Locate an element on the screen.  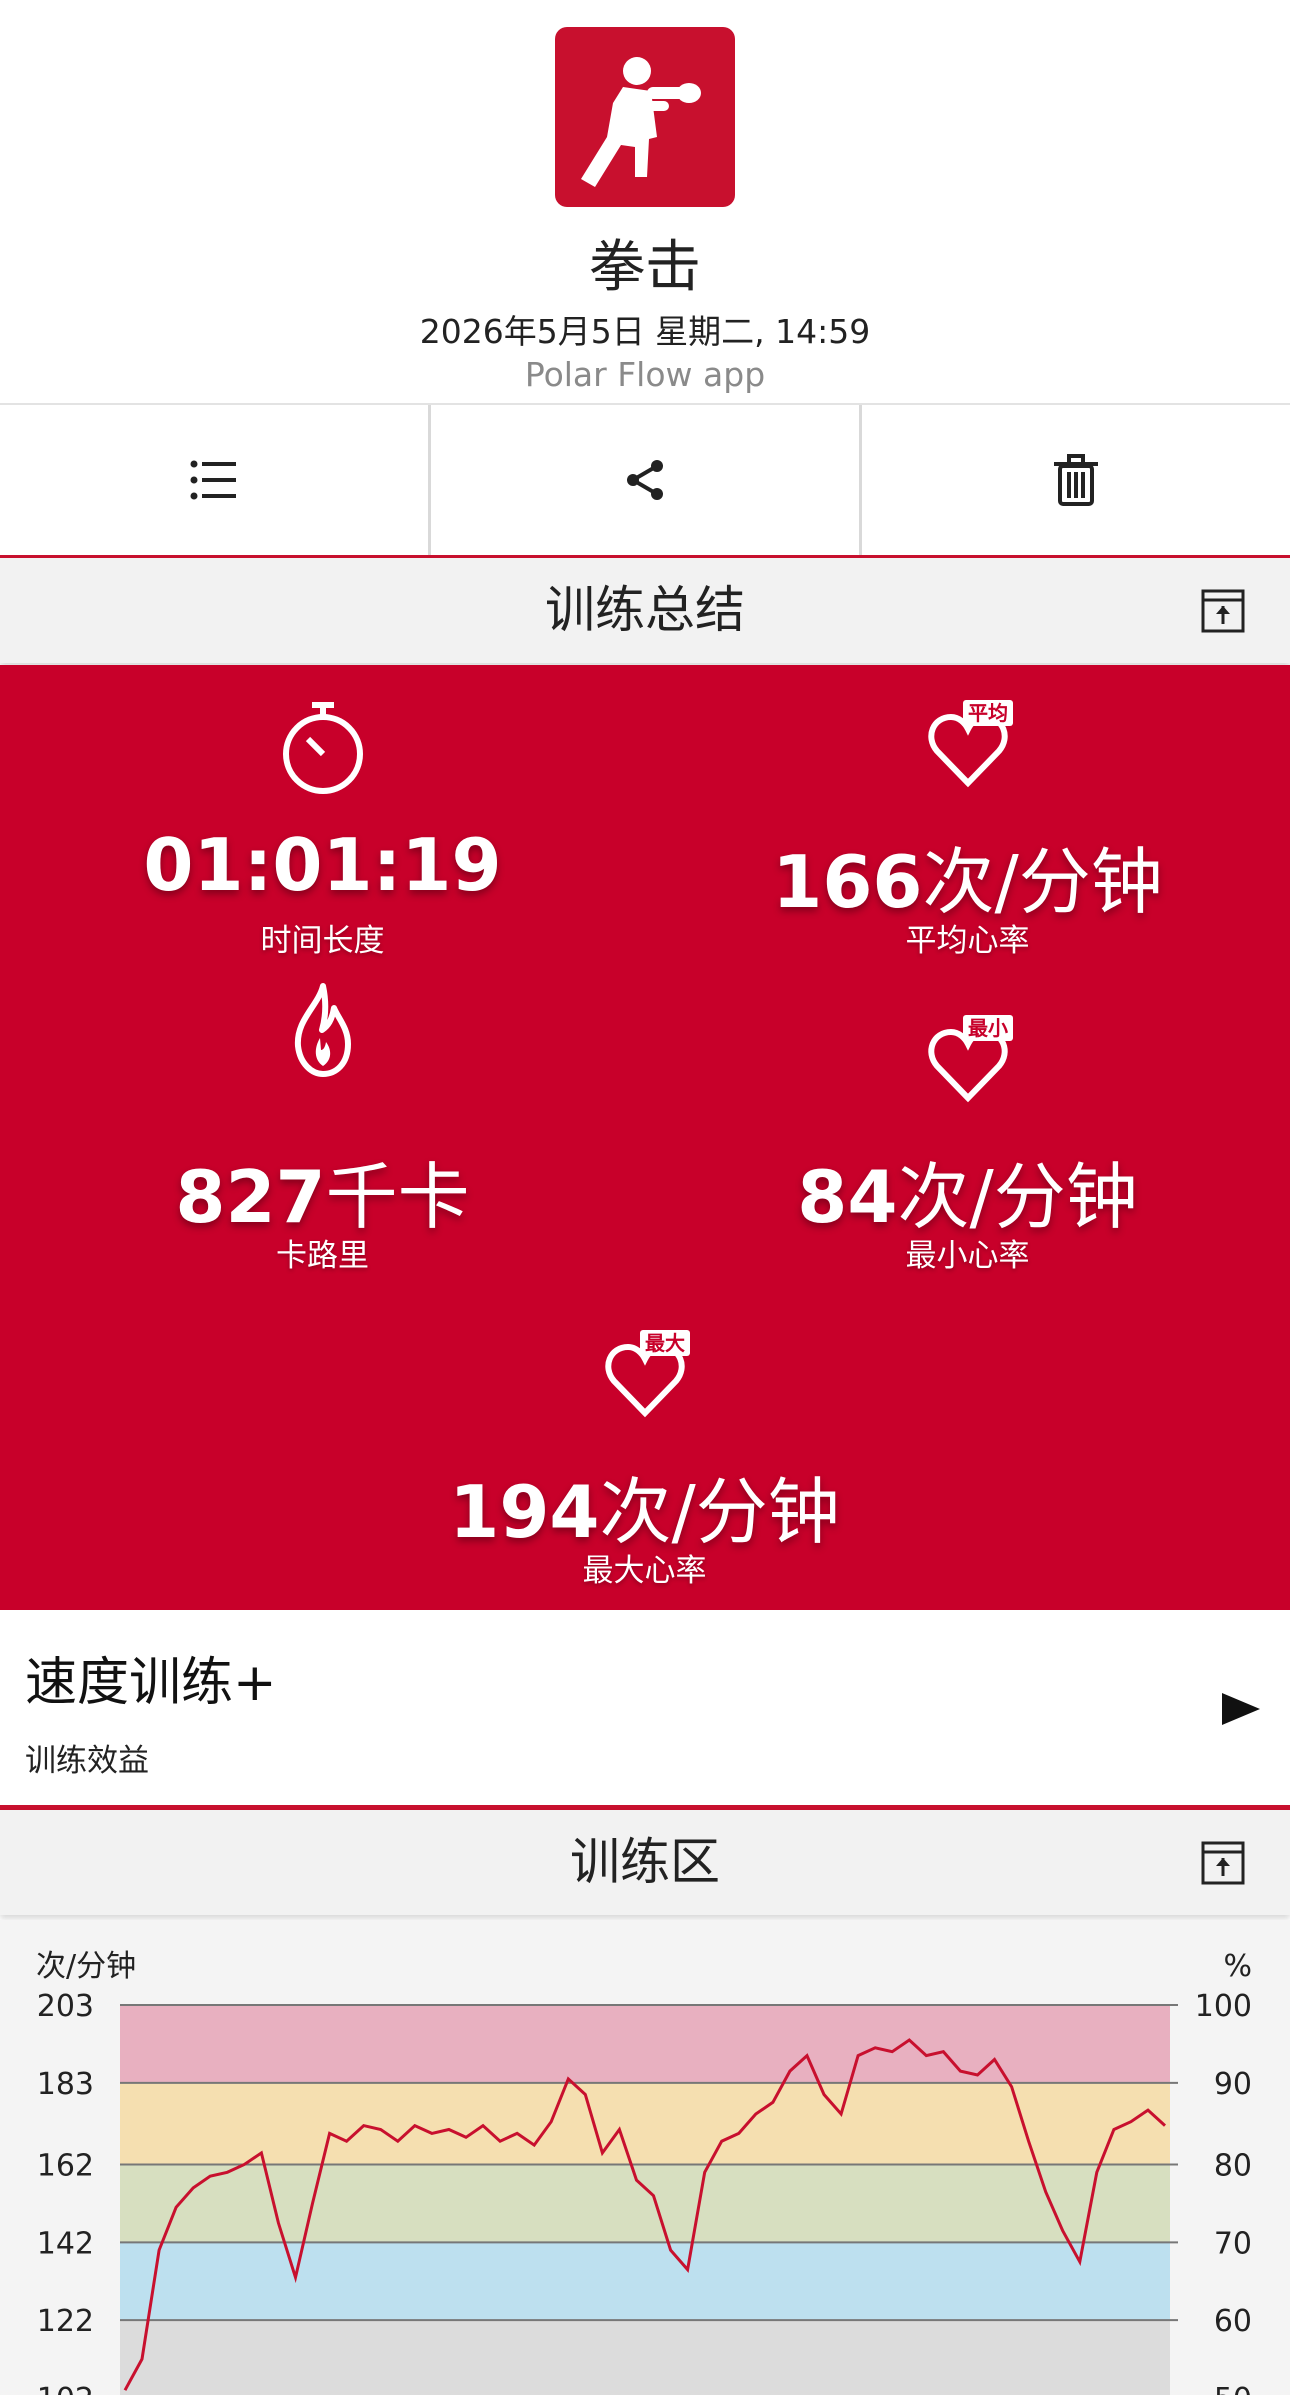
y2-tick-label: 100 is located at coordinates (1223, 2006).